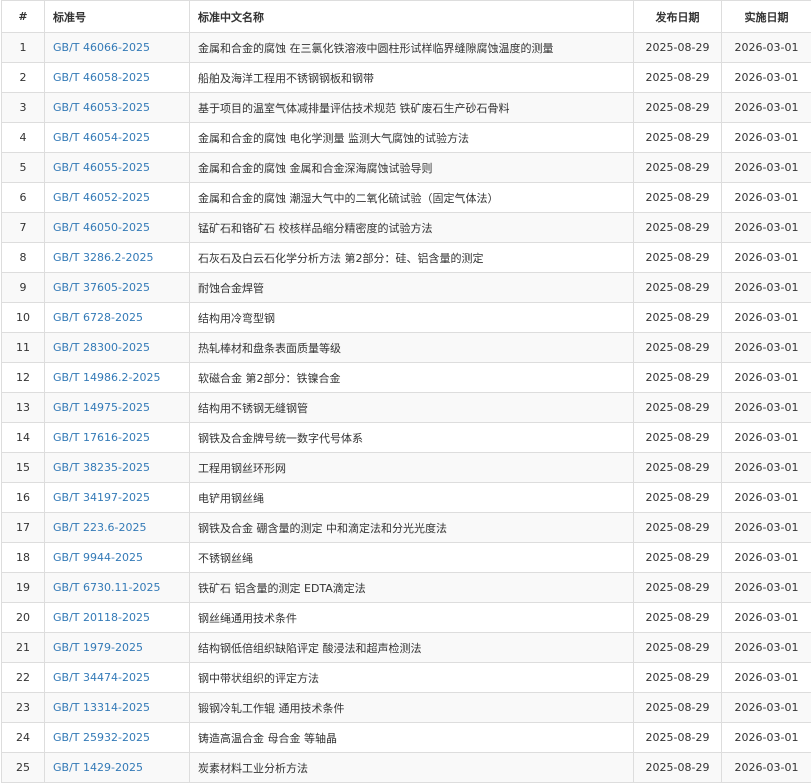 This screenshot has height=783, width=811. Describe the element at coordinates (101, 137) in the screenshot. I see `standard-code-link: GB/T 46054-2025` at that location.